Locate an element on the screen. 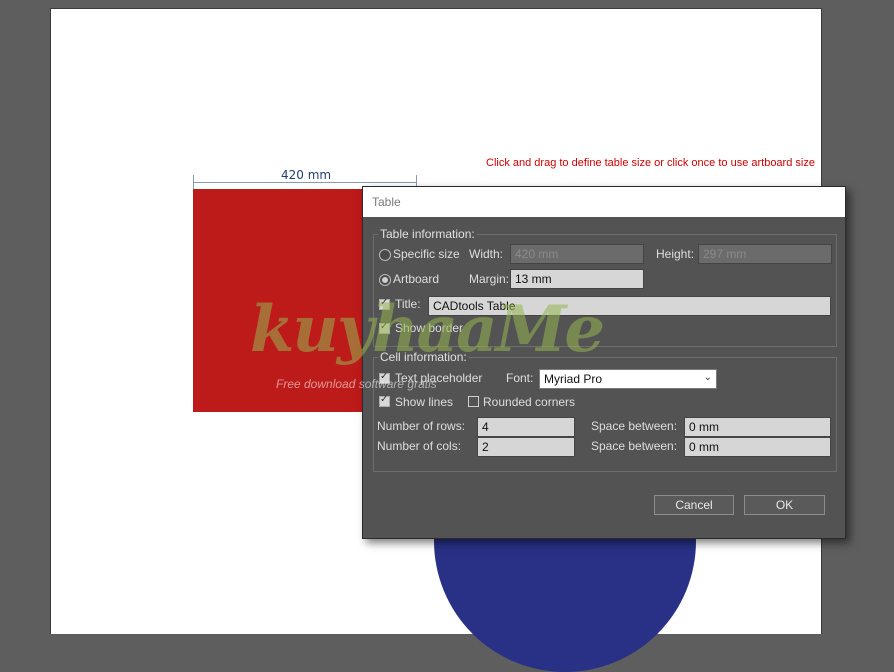  margin-field: 13 mm is located at coordinates (577, 279).